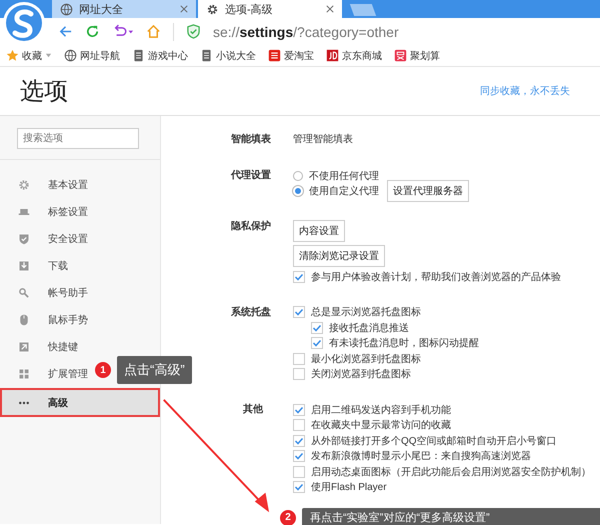 The width and height of the screenshot is (600, 525). Describe the element at coordinates (288, 517) in the screenshot. I see `step-number-badge: 2` at that location.